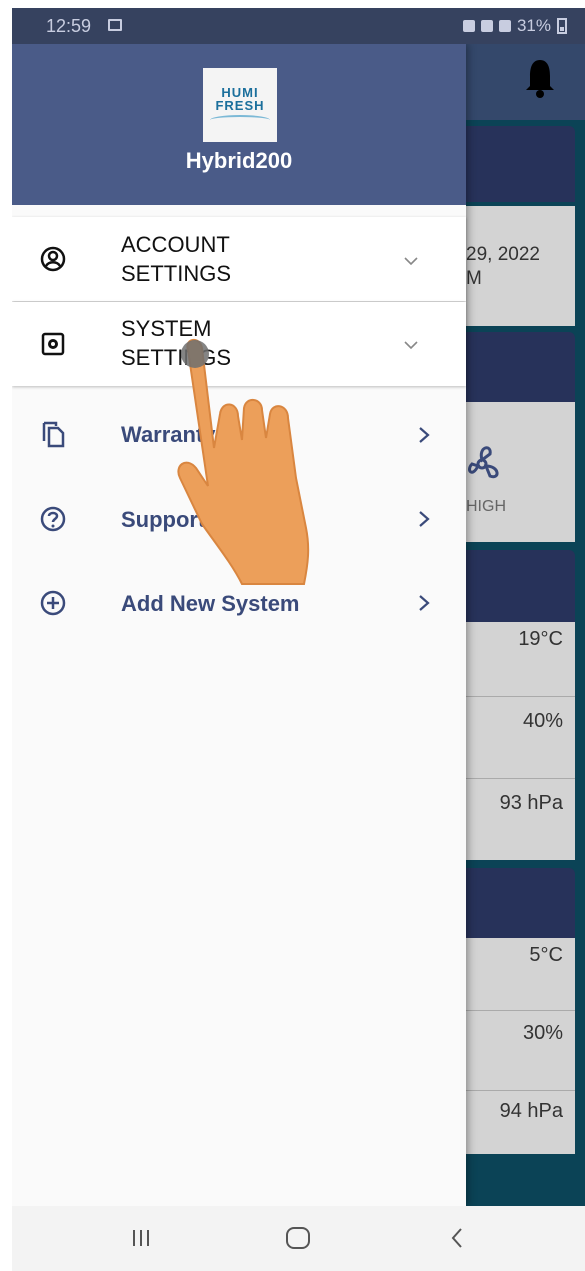 This screenshot has height=1271, width=585. What do you see at coordinates (514, 26) in the screenshot?
I see `status-icons: 31%` at bounding box center [514, 26].